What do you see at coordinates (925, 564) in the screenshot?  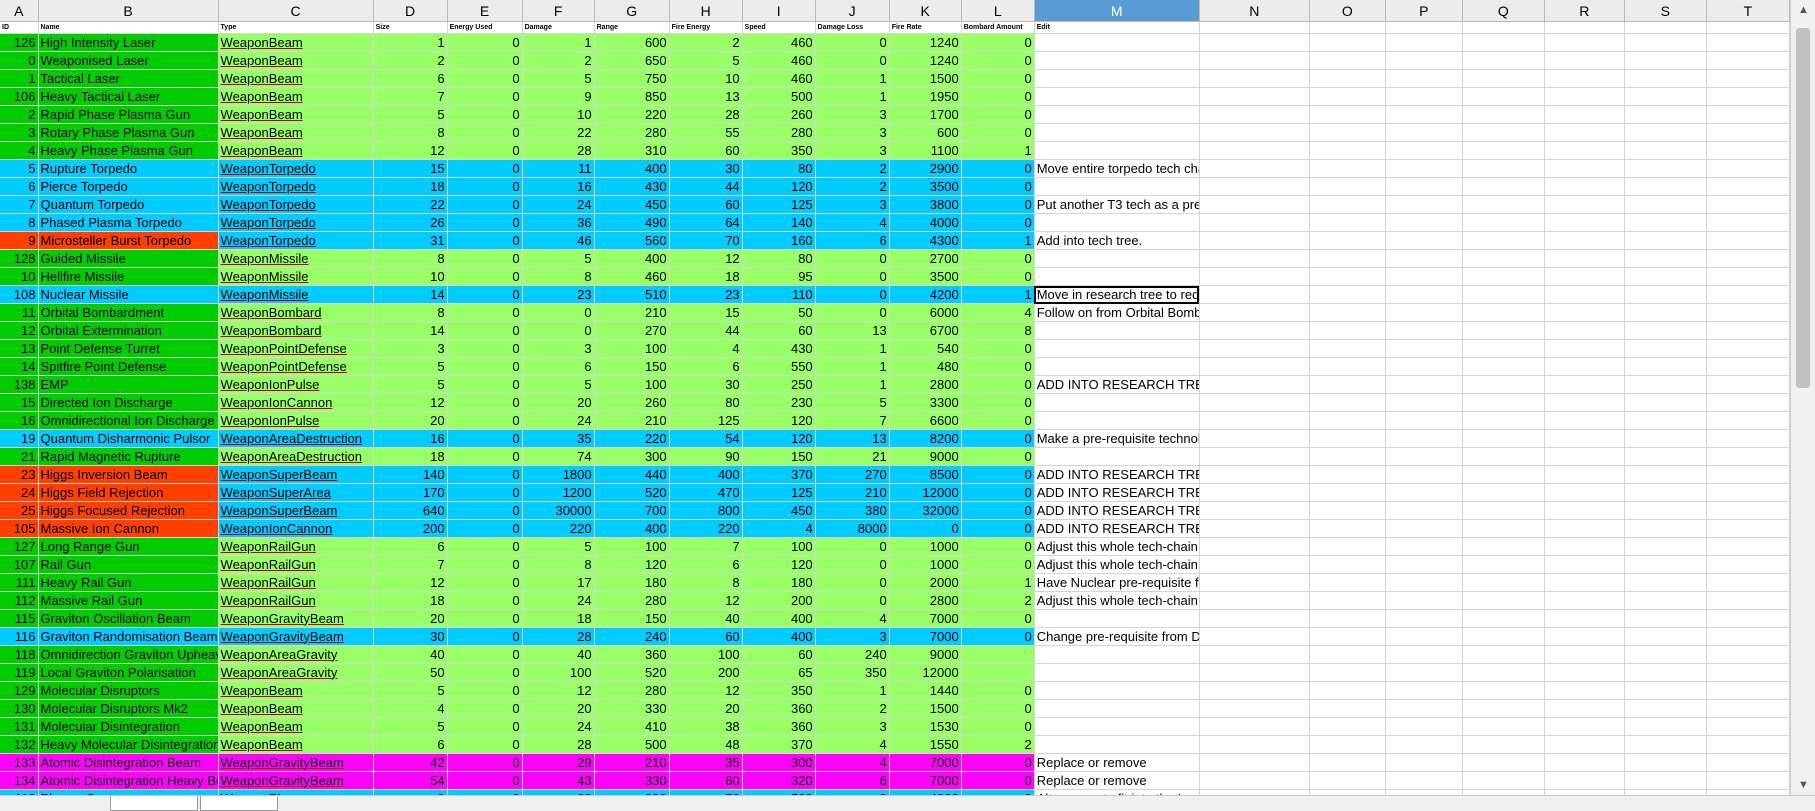 I see `cell-fire-rate: 1000` at bounding box center [925, 564].